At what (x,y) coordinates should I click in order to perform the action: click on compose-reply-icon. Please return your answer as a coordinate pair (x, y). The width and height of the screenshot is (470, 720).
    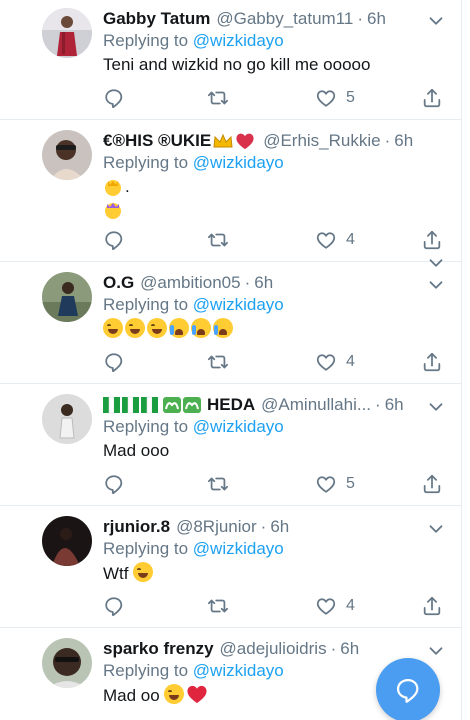
    Looking at the image, I should click on (407, 690).